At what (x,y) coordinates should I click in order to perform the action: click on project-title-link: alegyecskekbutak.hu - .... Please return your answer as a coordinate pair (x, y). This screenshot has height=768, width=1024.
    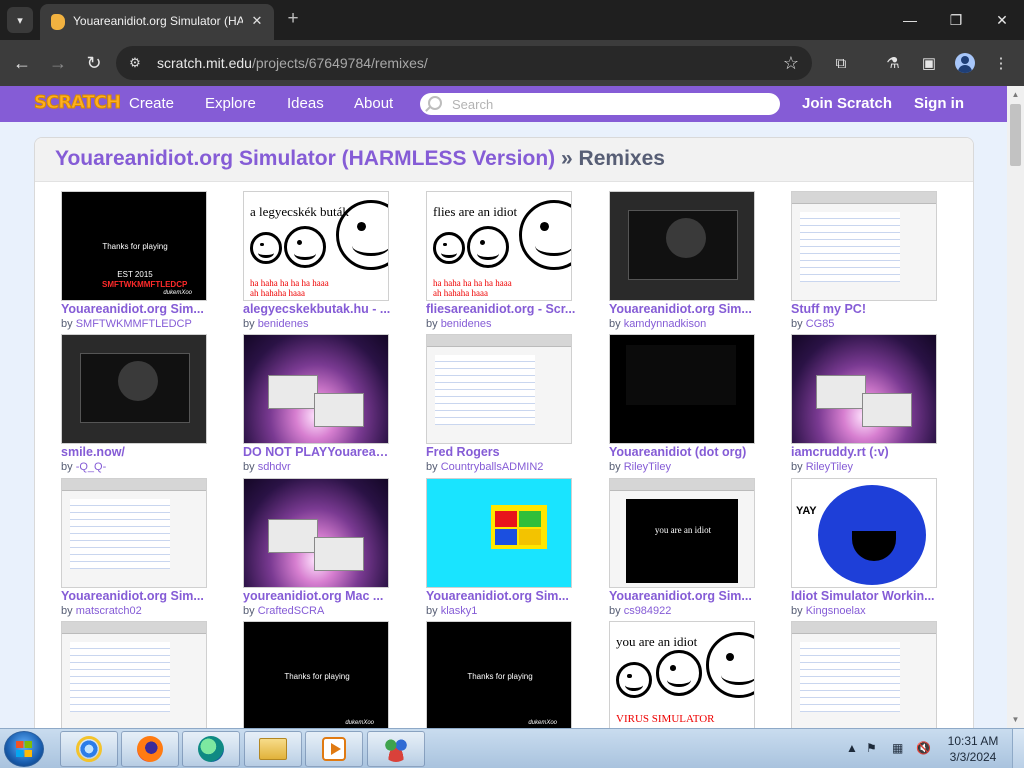
    Looking at the image, I should click on (318, 309).